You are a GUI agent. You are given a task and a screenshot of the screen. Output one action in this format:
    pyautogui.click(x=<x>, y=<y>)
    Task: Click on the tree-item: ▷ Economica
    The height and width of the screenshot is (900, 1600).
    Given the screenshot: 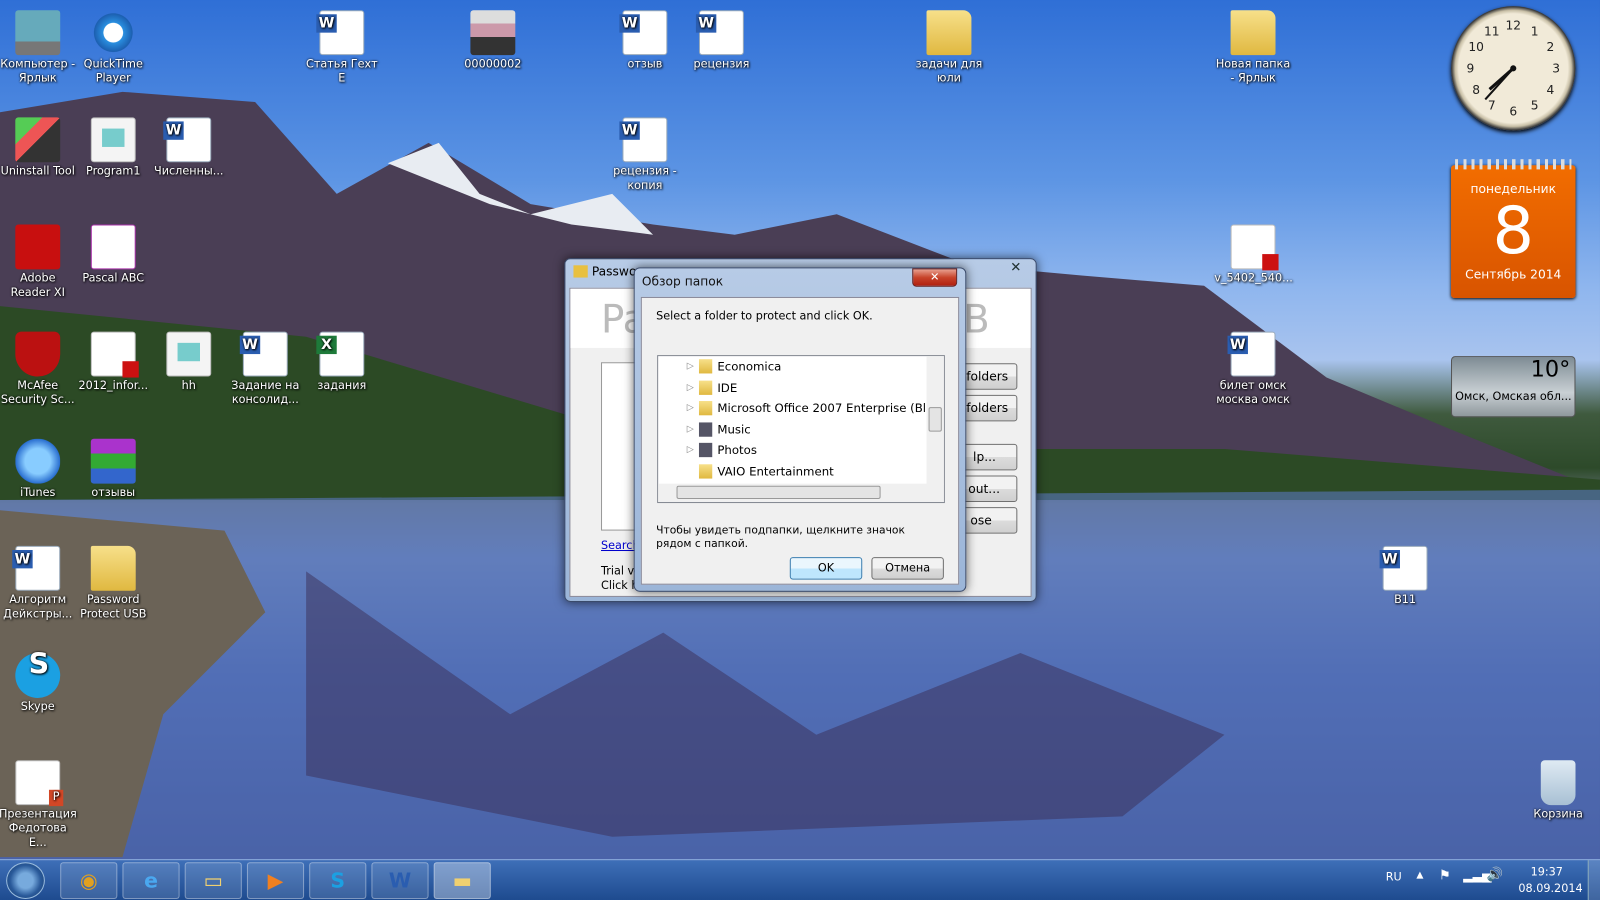 What is the action you would take?
    pyautogui.click(x=793, y=366)
    